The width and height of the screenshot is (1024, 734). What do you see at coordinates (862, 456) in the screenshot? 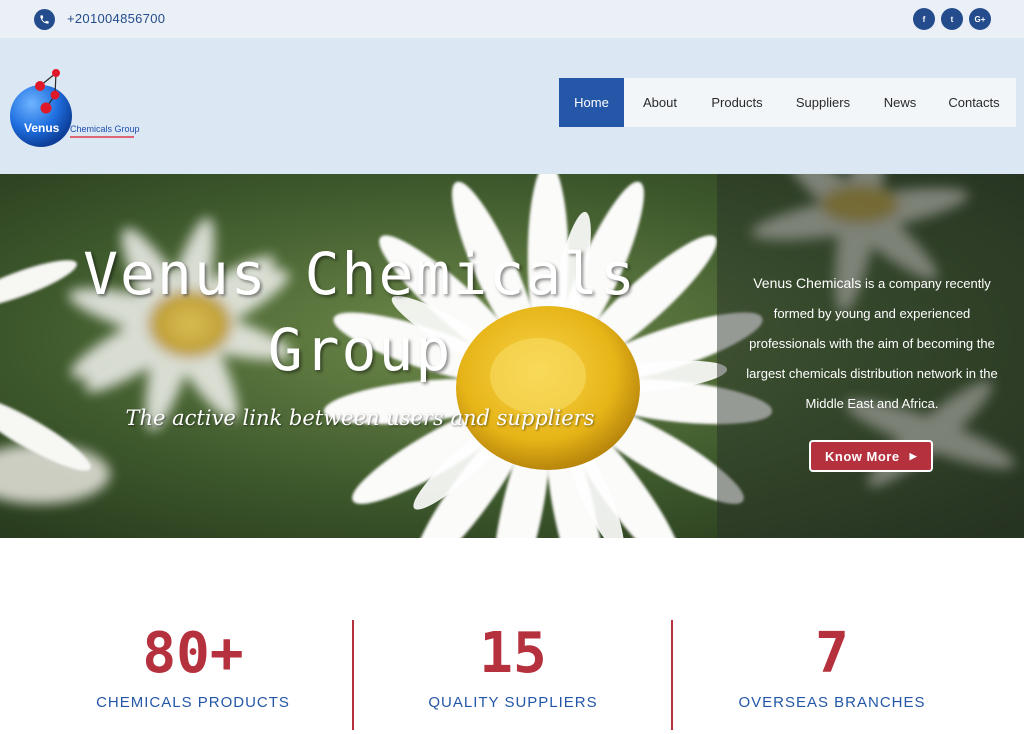
I see `know-more-label: Know More` at bounding box center [862, 456].